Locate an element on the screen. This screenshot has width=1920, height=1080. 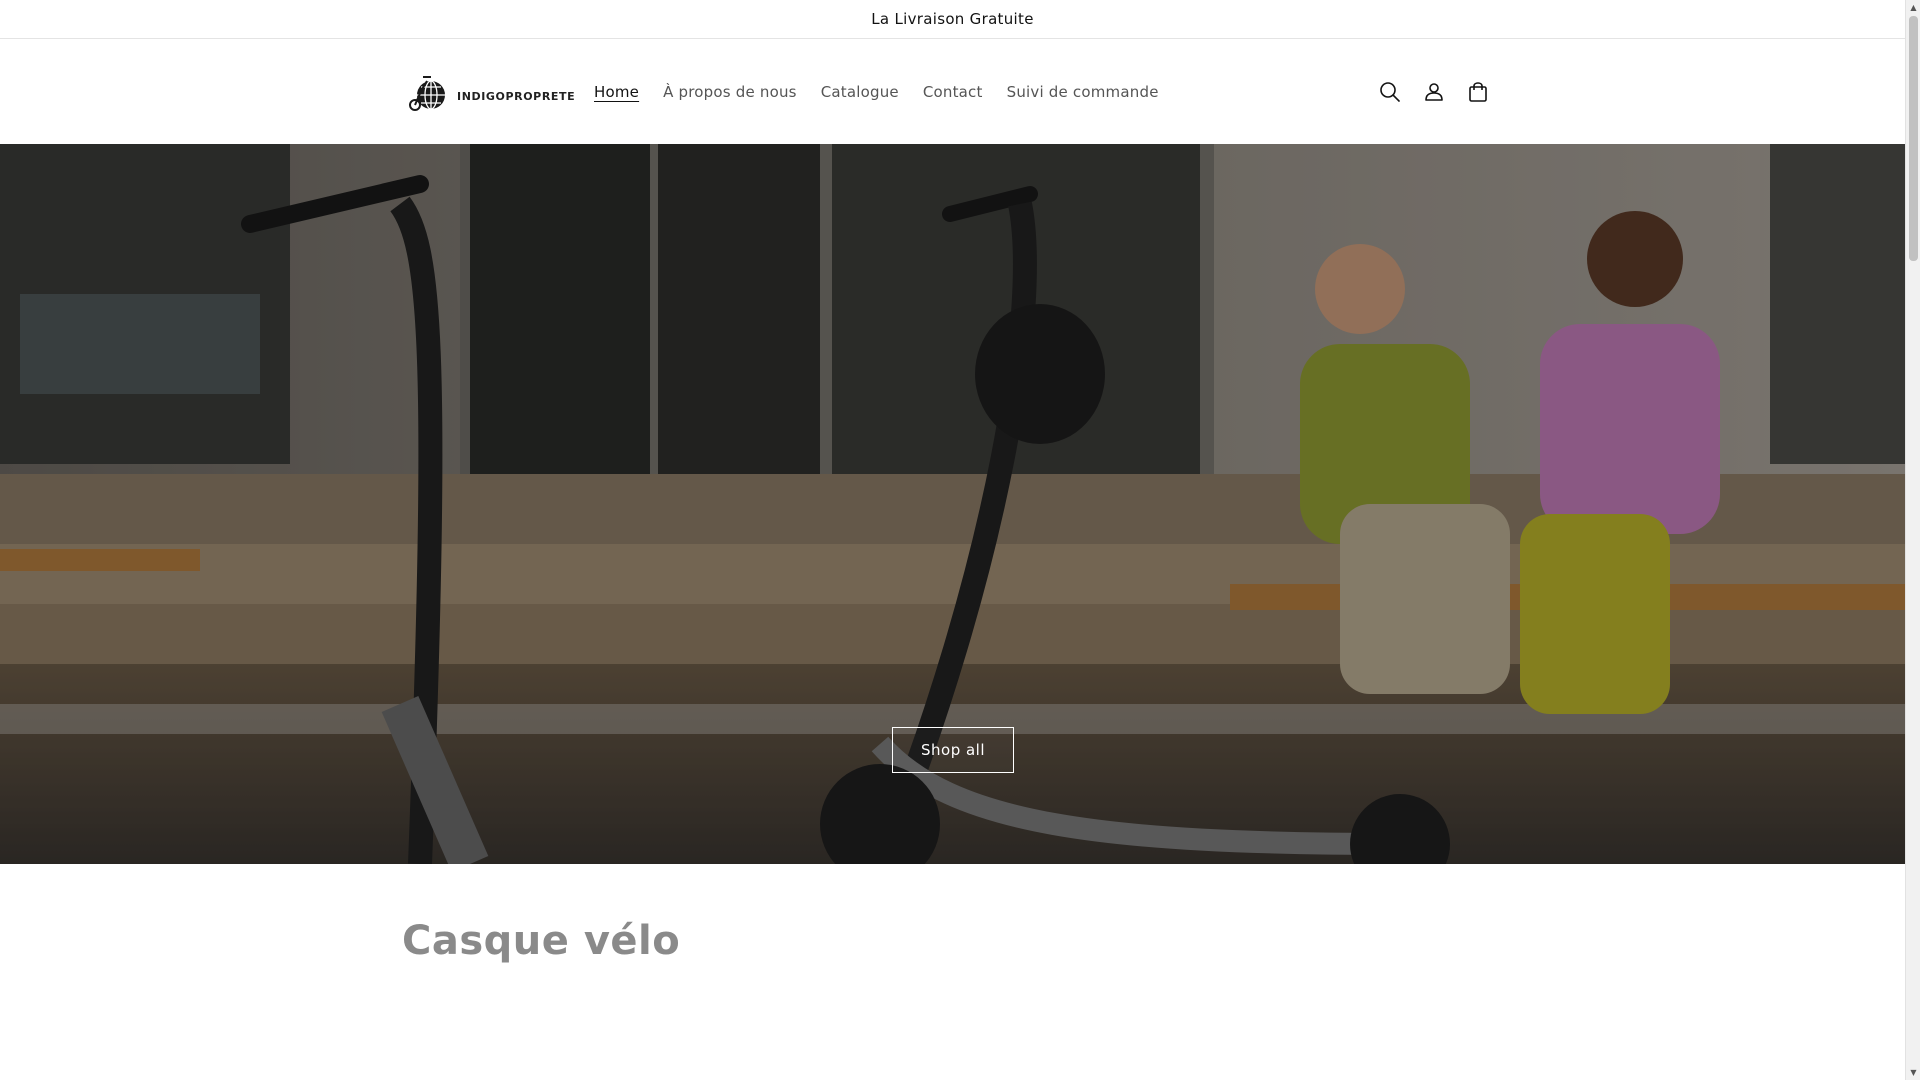
store-logo: INDIGOPROPRETE is located at coordinates (491, 93).